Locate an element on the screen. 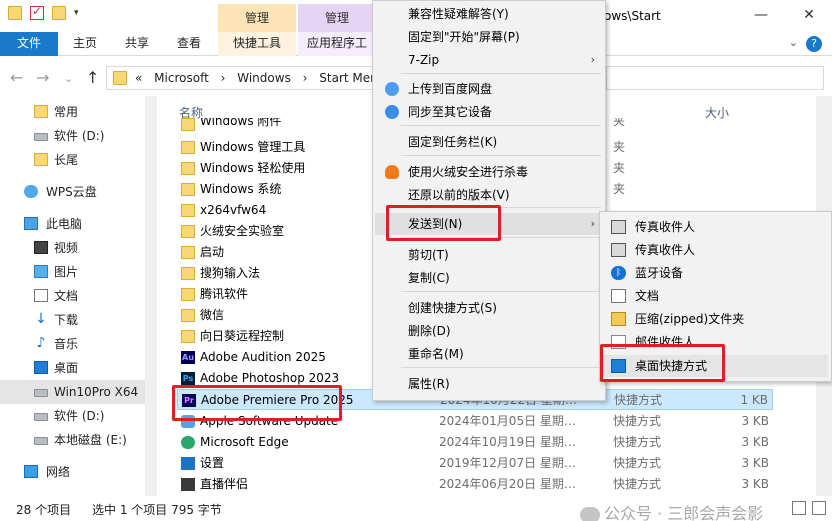 Image resolution: width=832 pixels, height=521 pixels. item-name: 火绒安全实验室 is located at coordinates (242, 231).